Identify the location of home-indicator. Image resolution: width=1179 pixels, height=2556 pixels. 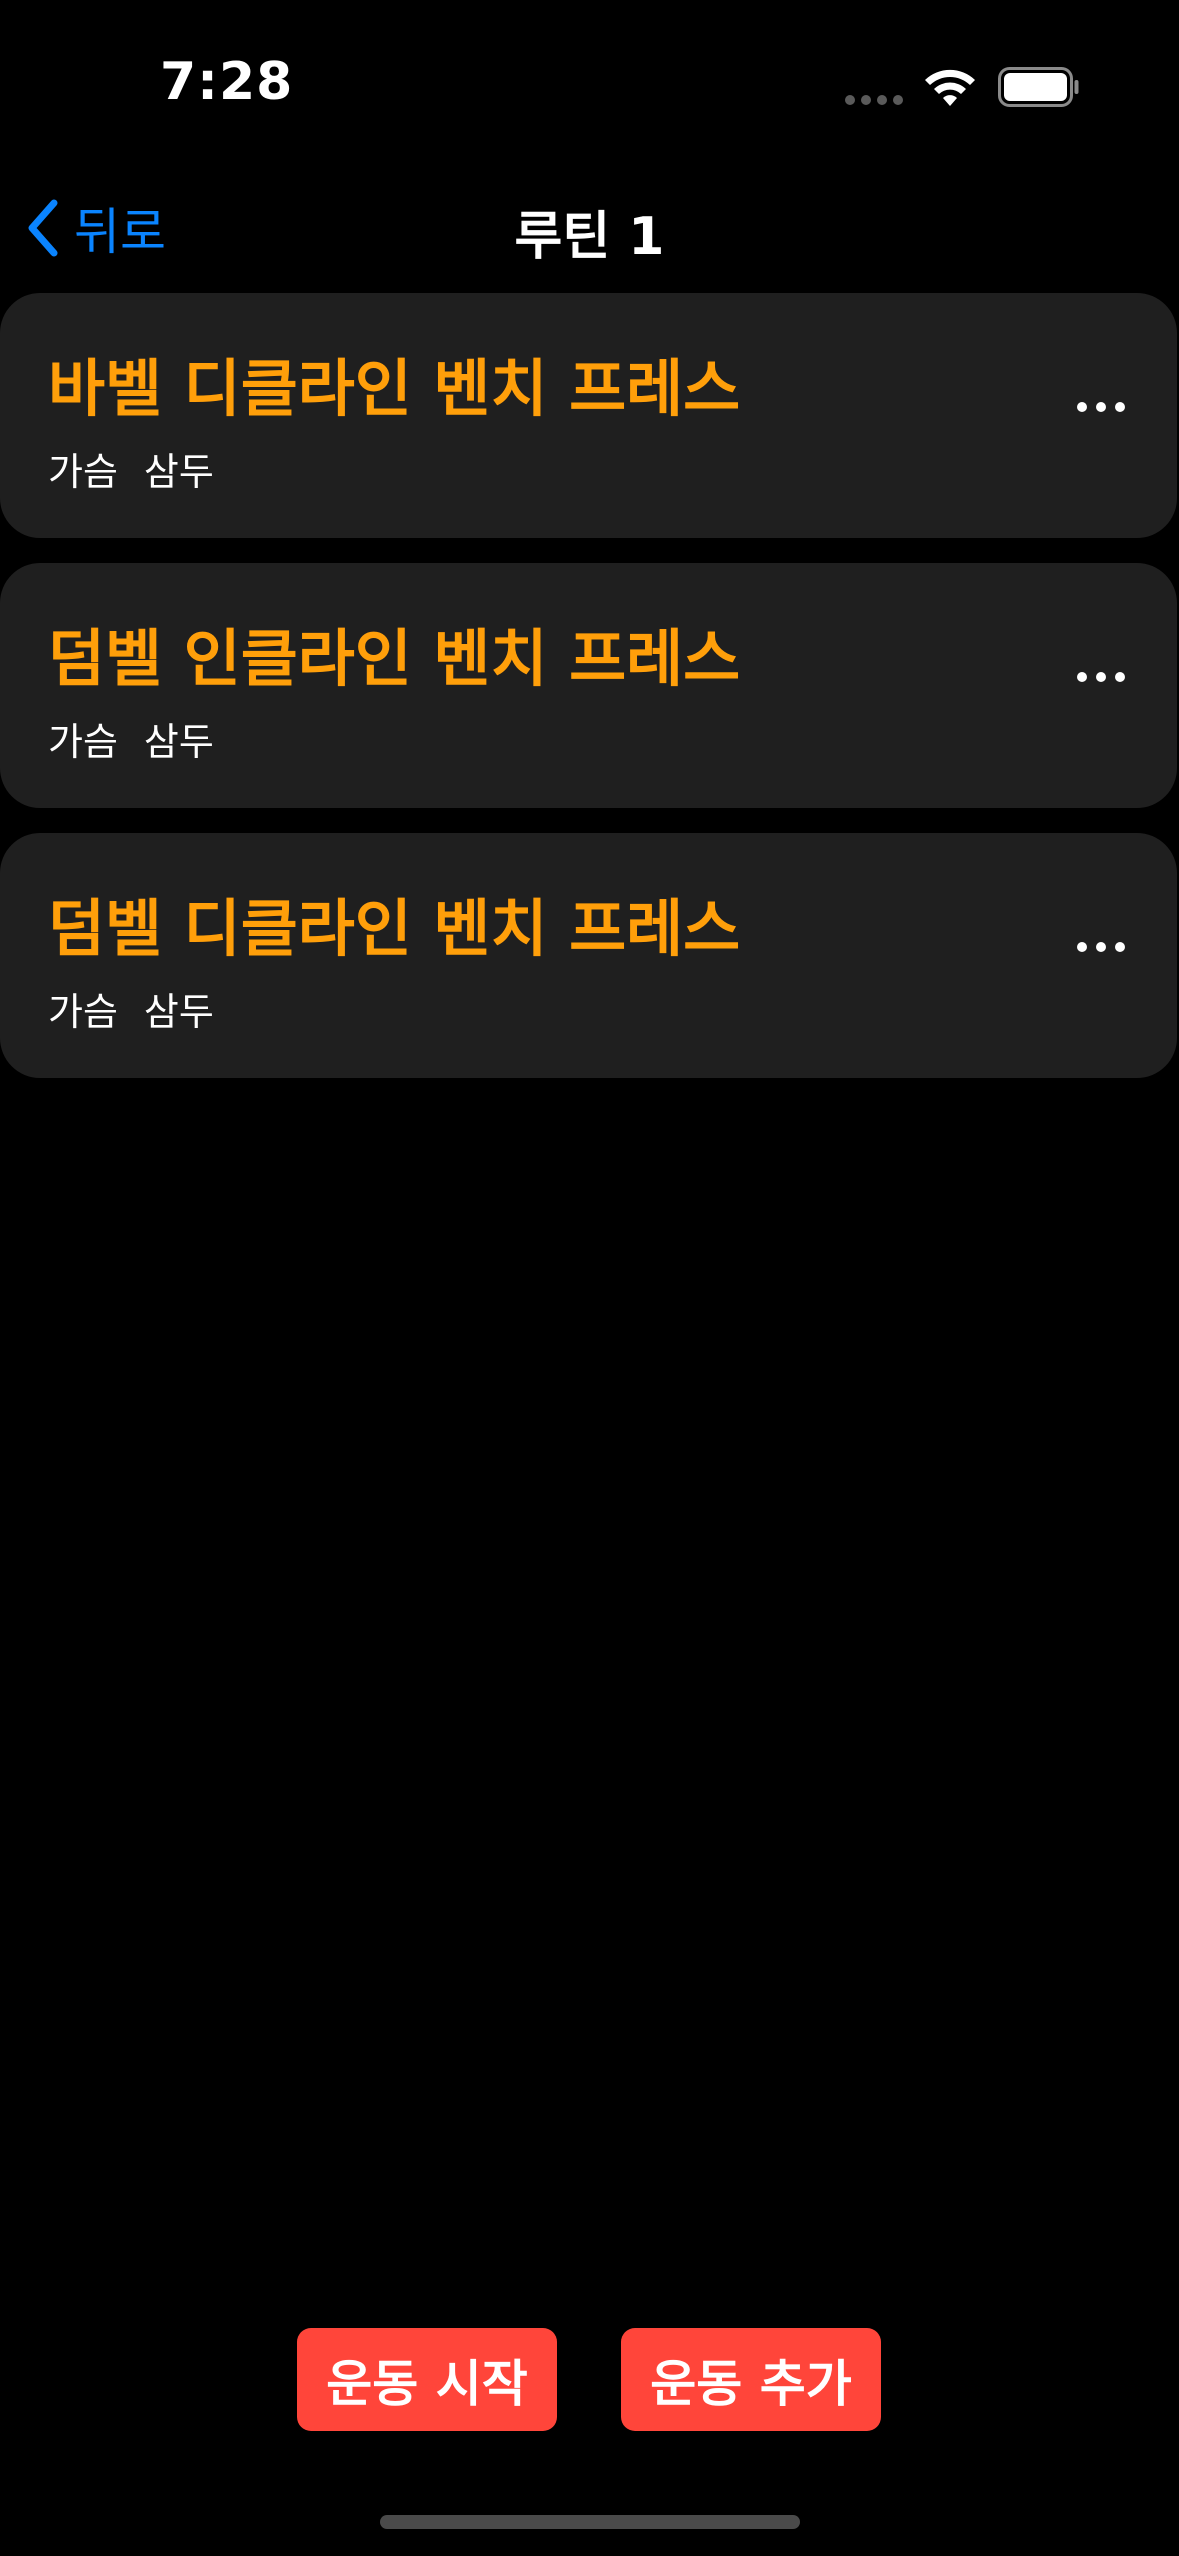
(590, 2522).